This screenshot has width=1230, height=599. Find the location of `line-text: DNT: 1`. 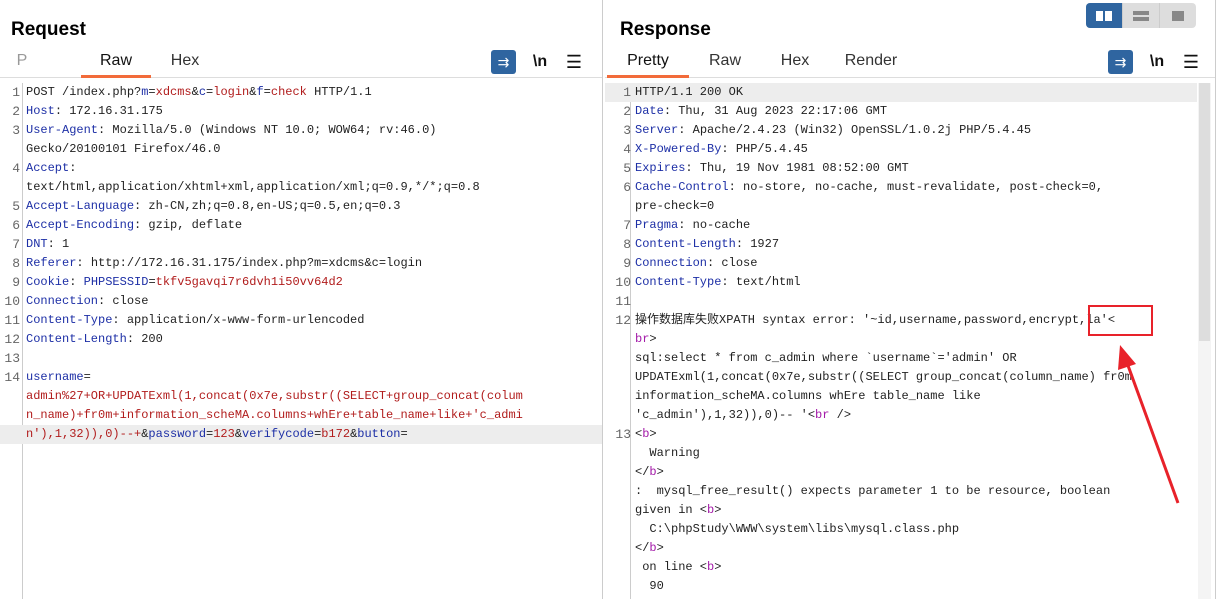

line-text: DNT: 1 is located at coordinates (47, 244).